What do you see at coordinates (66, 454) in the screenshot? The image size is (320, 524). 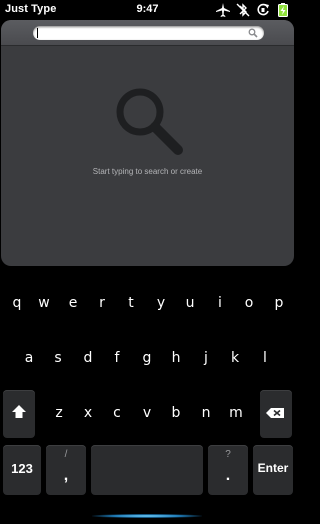 I see `comma-alt-label: /` at bounding box center [66, 454].